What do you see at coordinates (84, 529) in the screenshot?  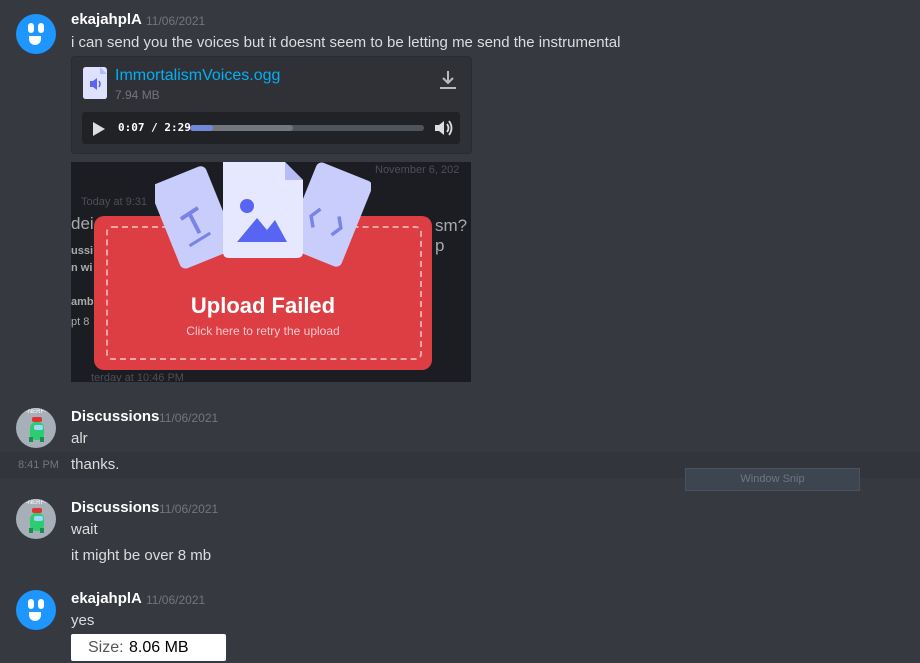 I see `message-text: wait` at bounding box center [84, 529].